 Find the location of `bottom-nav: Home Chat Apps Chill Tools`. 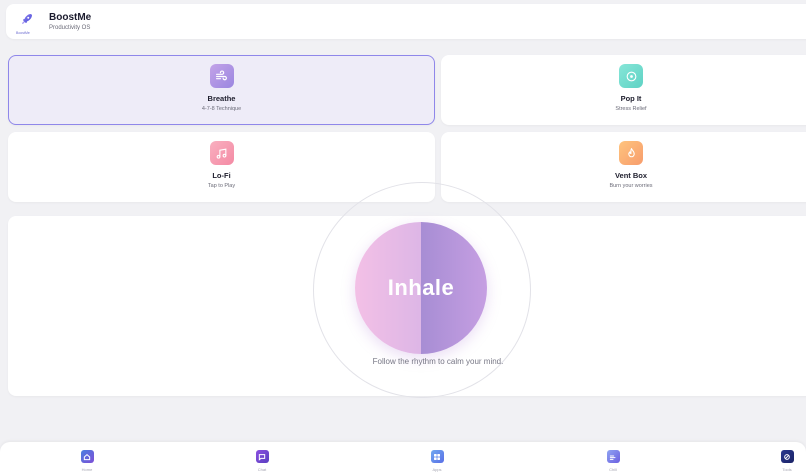

bottom-nav: Home Chat Apps Chill Tools is located at coordinates (403, 457).